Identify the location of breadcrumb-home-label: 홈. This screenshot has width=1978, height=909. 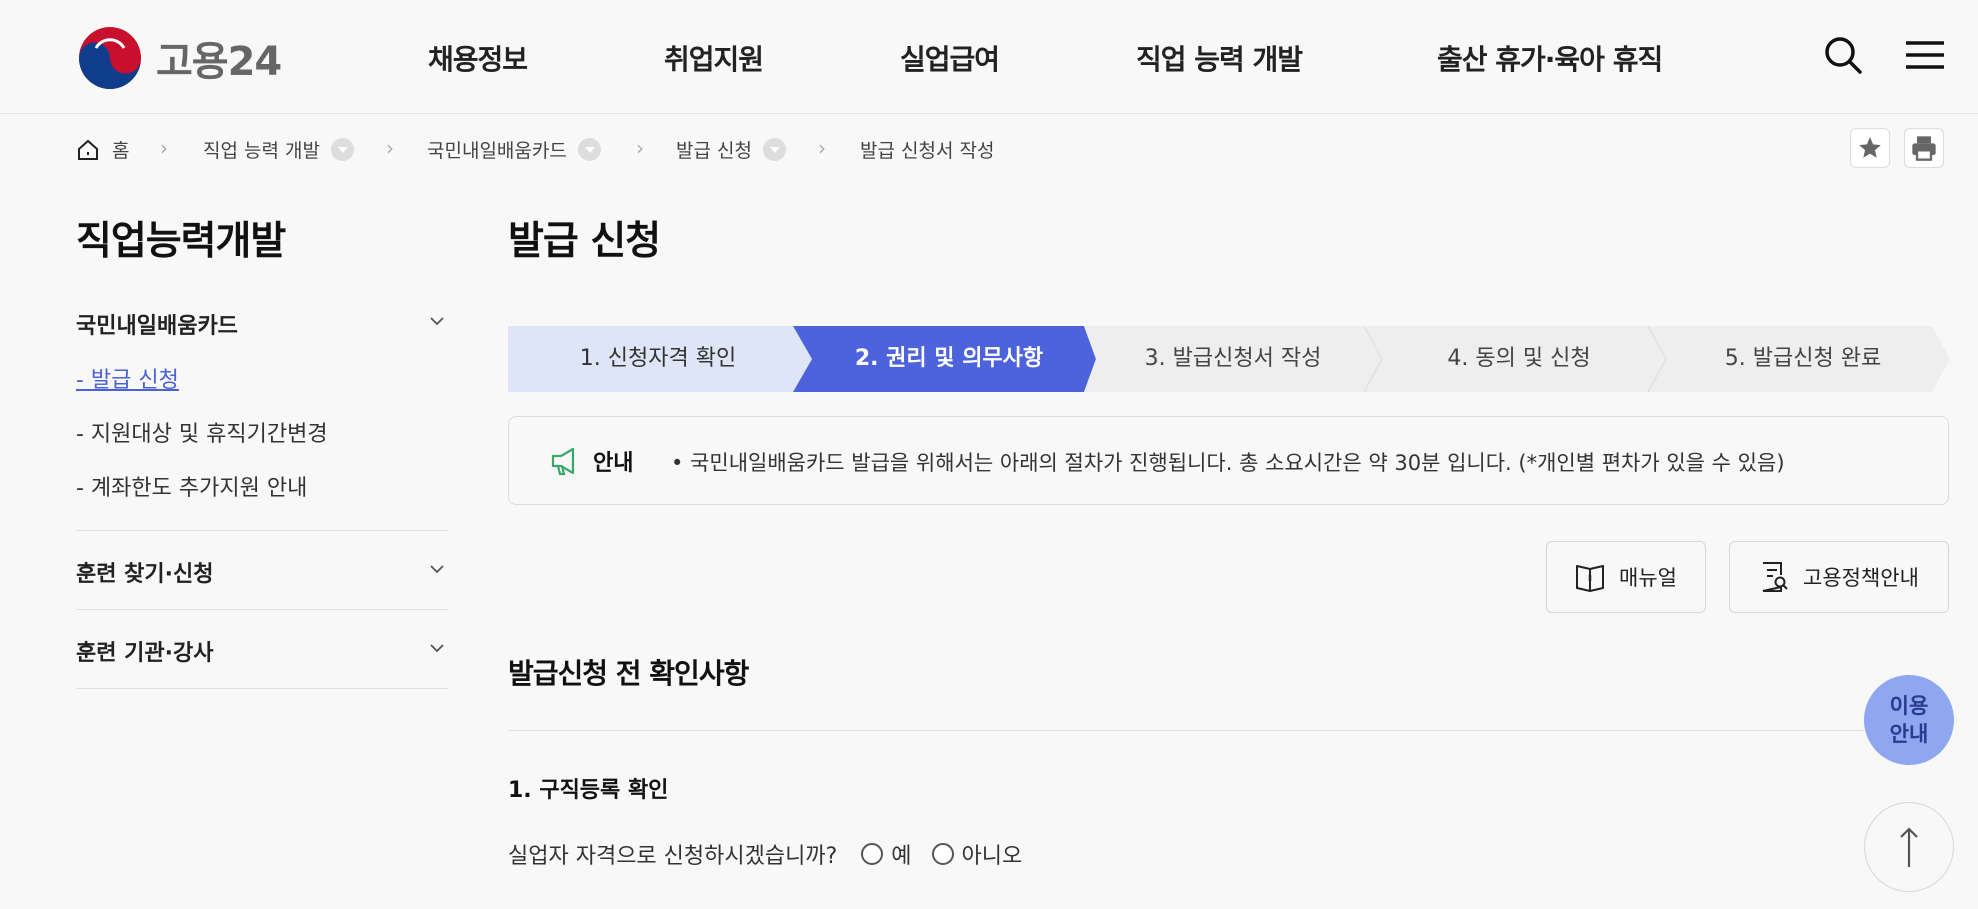
(121, 151).